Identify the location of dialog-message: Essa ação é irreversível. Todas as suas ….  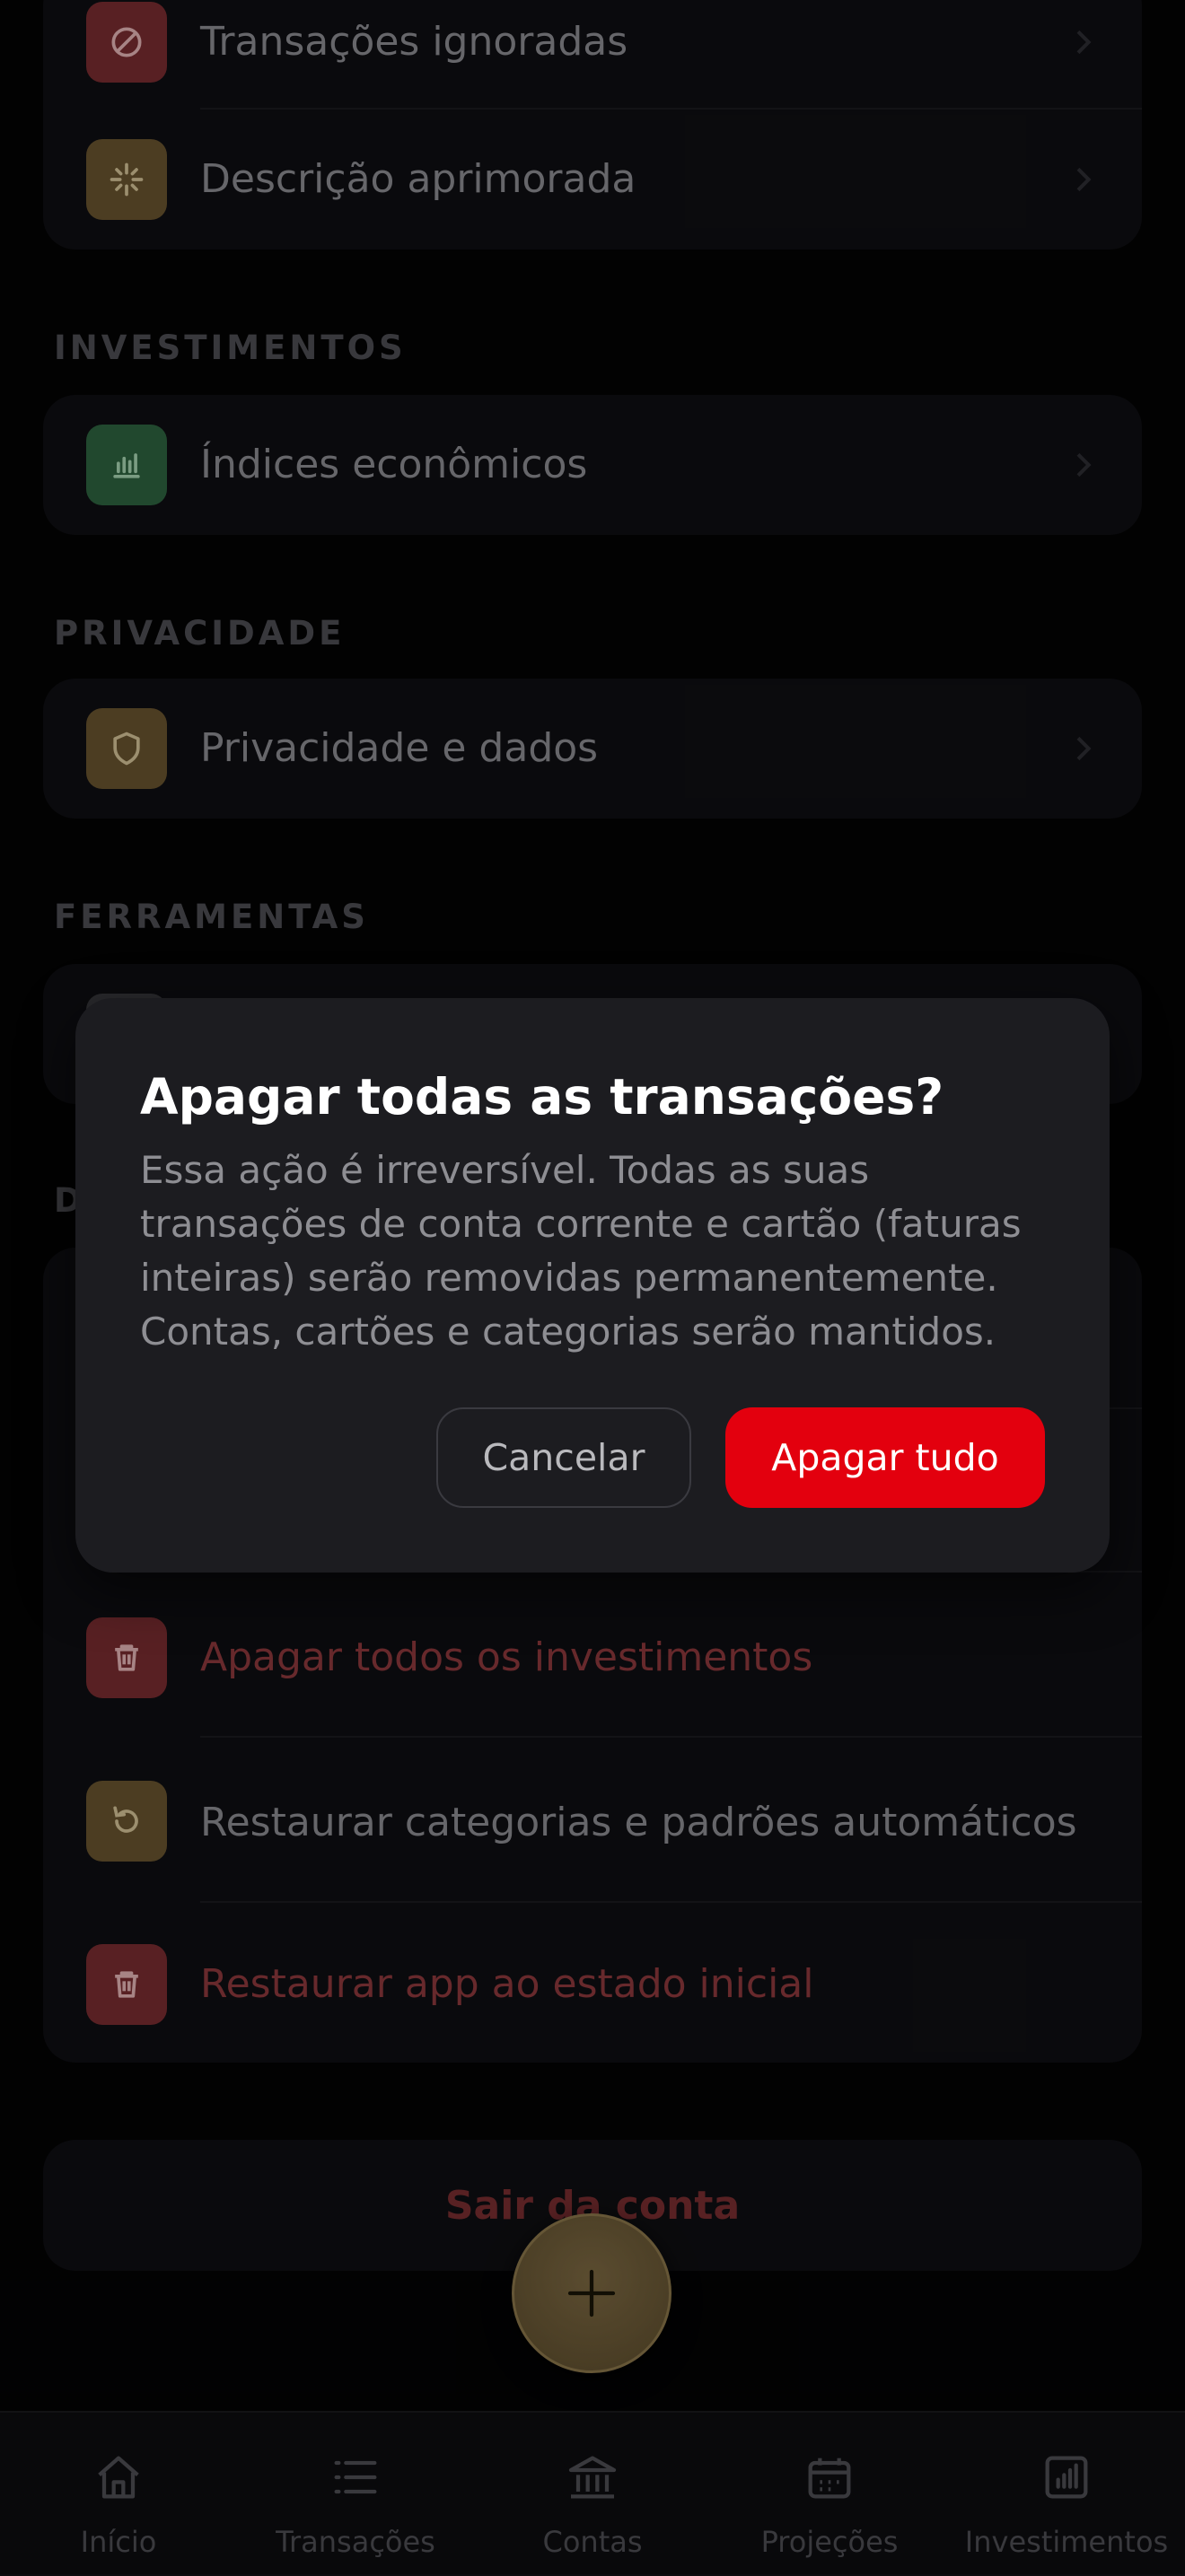
(581, 1251).